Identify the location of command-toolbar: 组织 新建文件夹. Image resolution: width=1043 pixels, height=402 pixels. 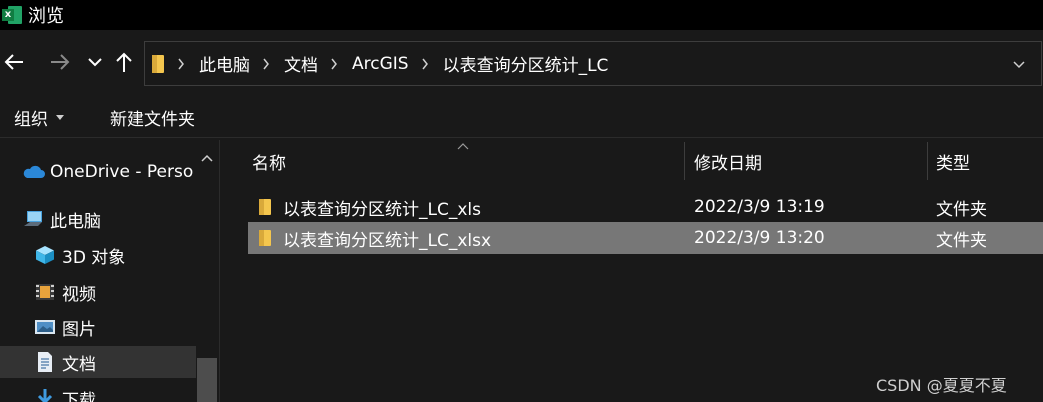
(521, 118).